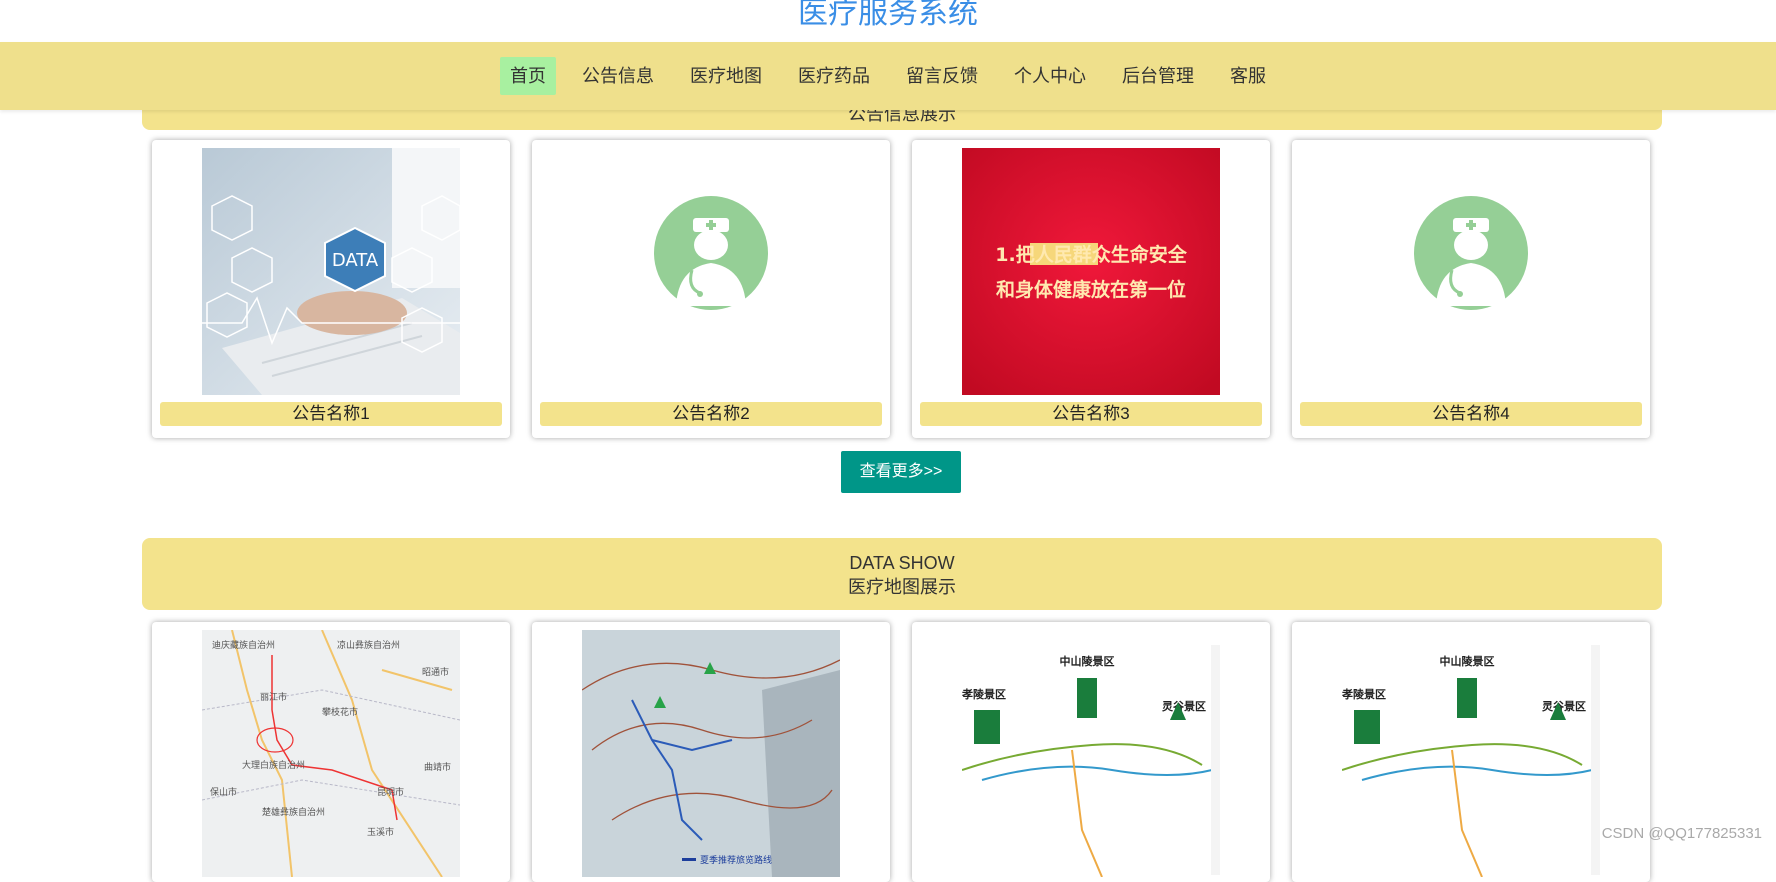 Image resolution: width=1776 pixels, height=882 pixels. I want to click on map-label: 昆明市, so click(390, 792).